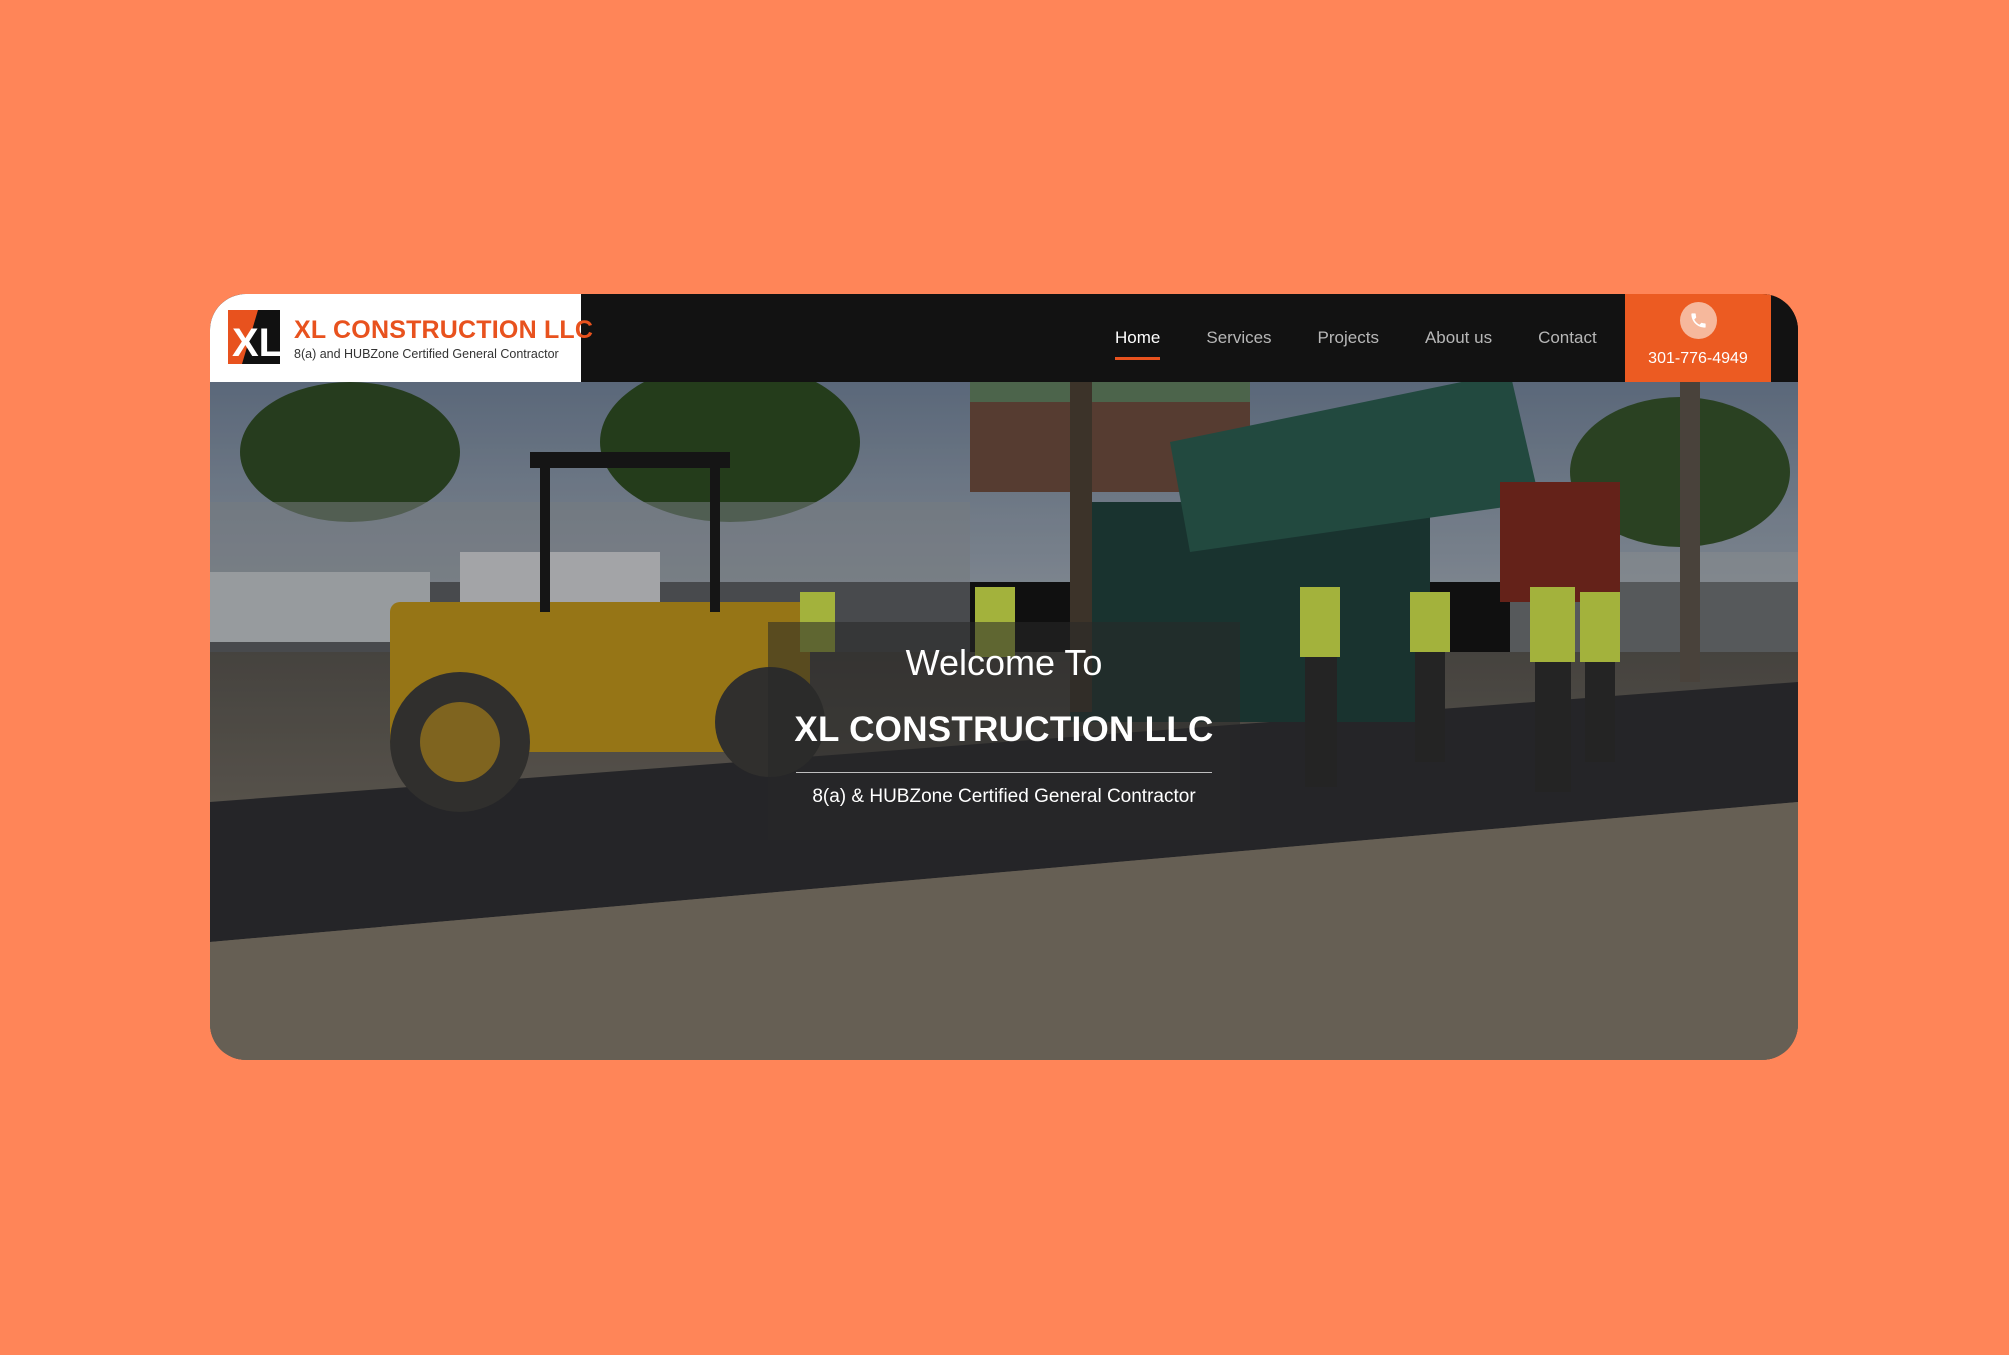 This screenshot has width=2009, height=1355. I want to click on hero-welcome: Welcome To, so click(1004, 662).